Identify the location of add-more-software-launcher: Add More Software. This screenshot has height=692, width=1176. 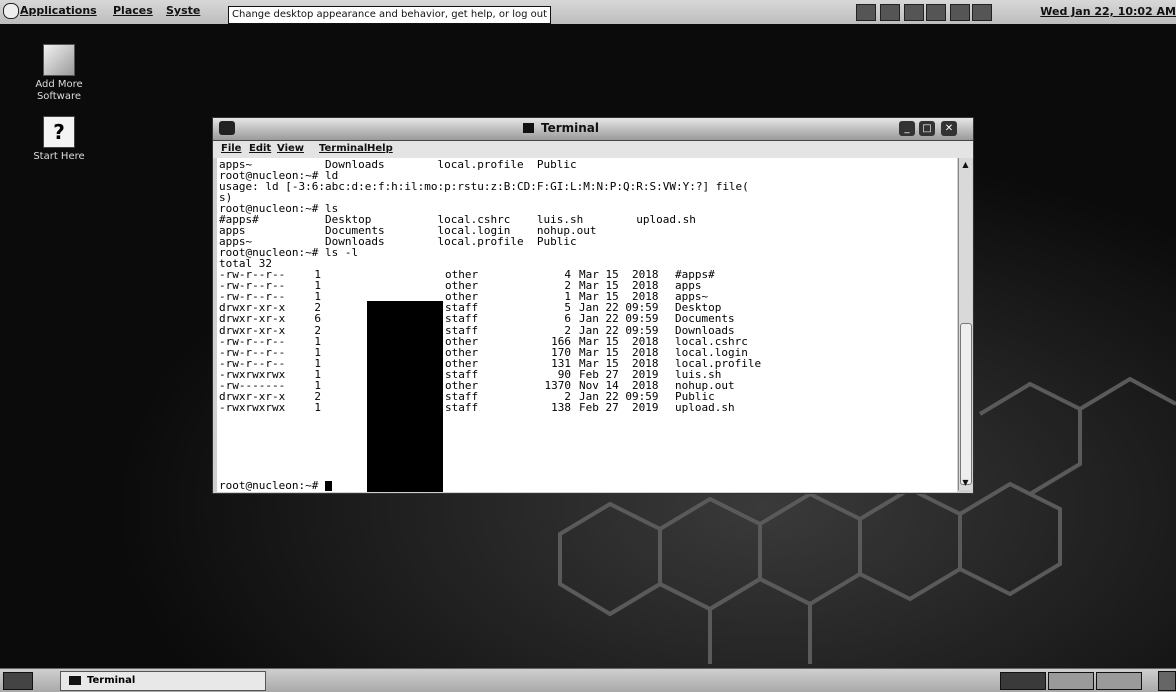
(59, 73).